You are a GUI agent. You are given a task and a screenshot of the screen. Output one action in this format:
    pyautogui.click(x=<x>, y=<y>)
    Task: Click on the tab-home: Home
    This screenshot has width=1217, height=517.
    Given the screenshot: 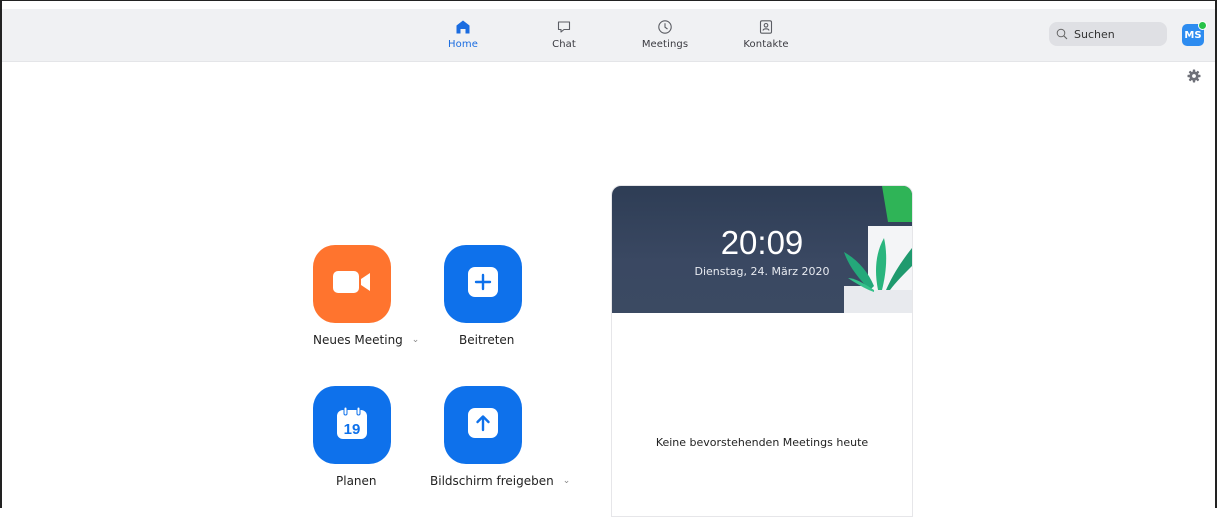 What is the action you would take?
    pyautogui.click(x=463, y=35)
    